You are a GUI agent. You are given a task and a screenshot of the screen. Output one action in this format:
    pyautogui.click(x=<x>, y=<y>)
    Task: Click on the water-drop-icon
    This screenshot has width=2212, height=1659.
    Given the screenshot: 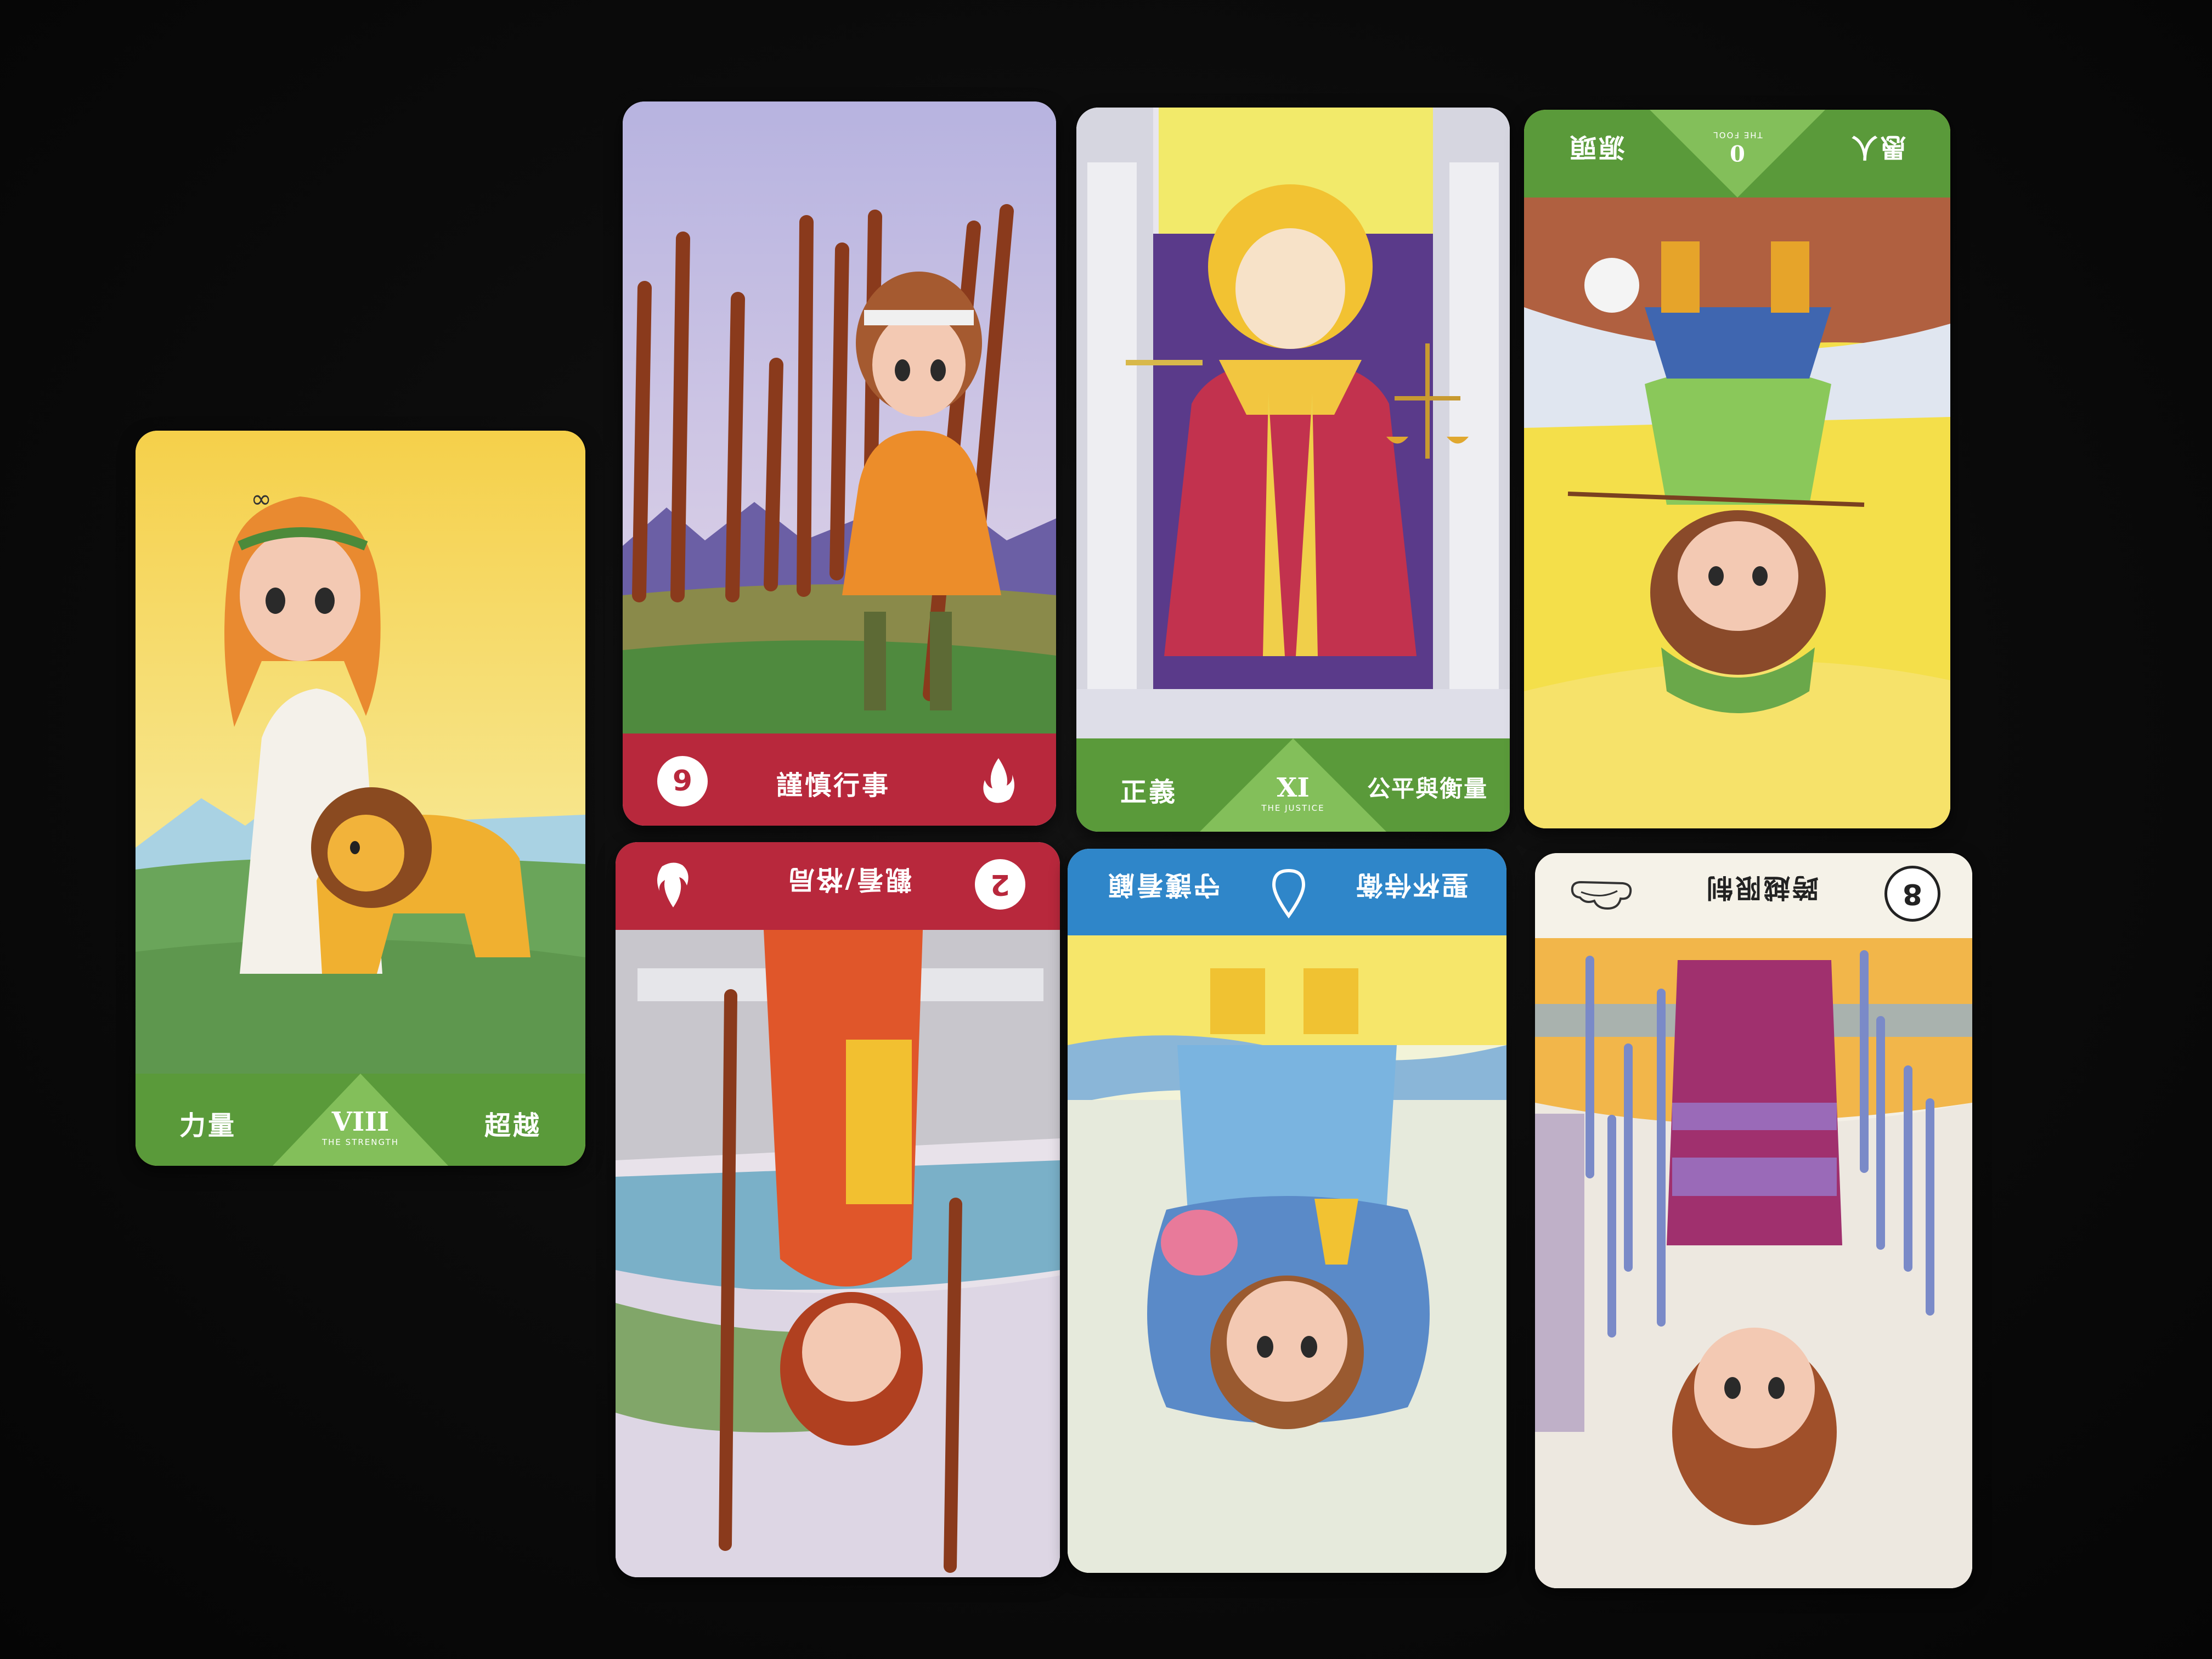 What is the action you would take?
    pyautogui.click(x=1288, y=892)
    